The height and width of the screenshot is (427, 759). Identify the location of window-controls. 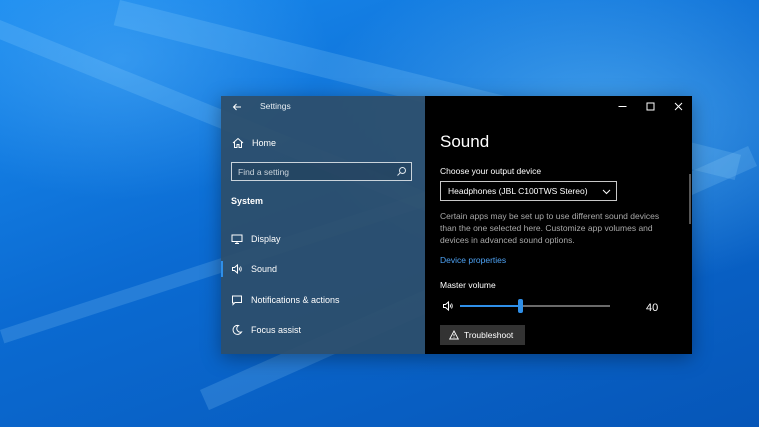
(650, 106).